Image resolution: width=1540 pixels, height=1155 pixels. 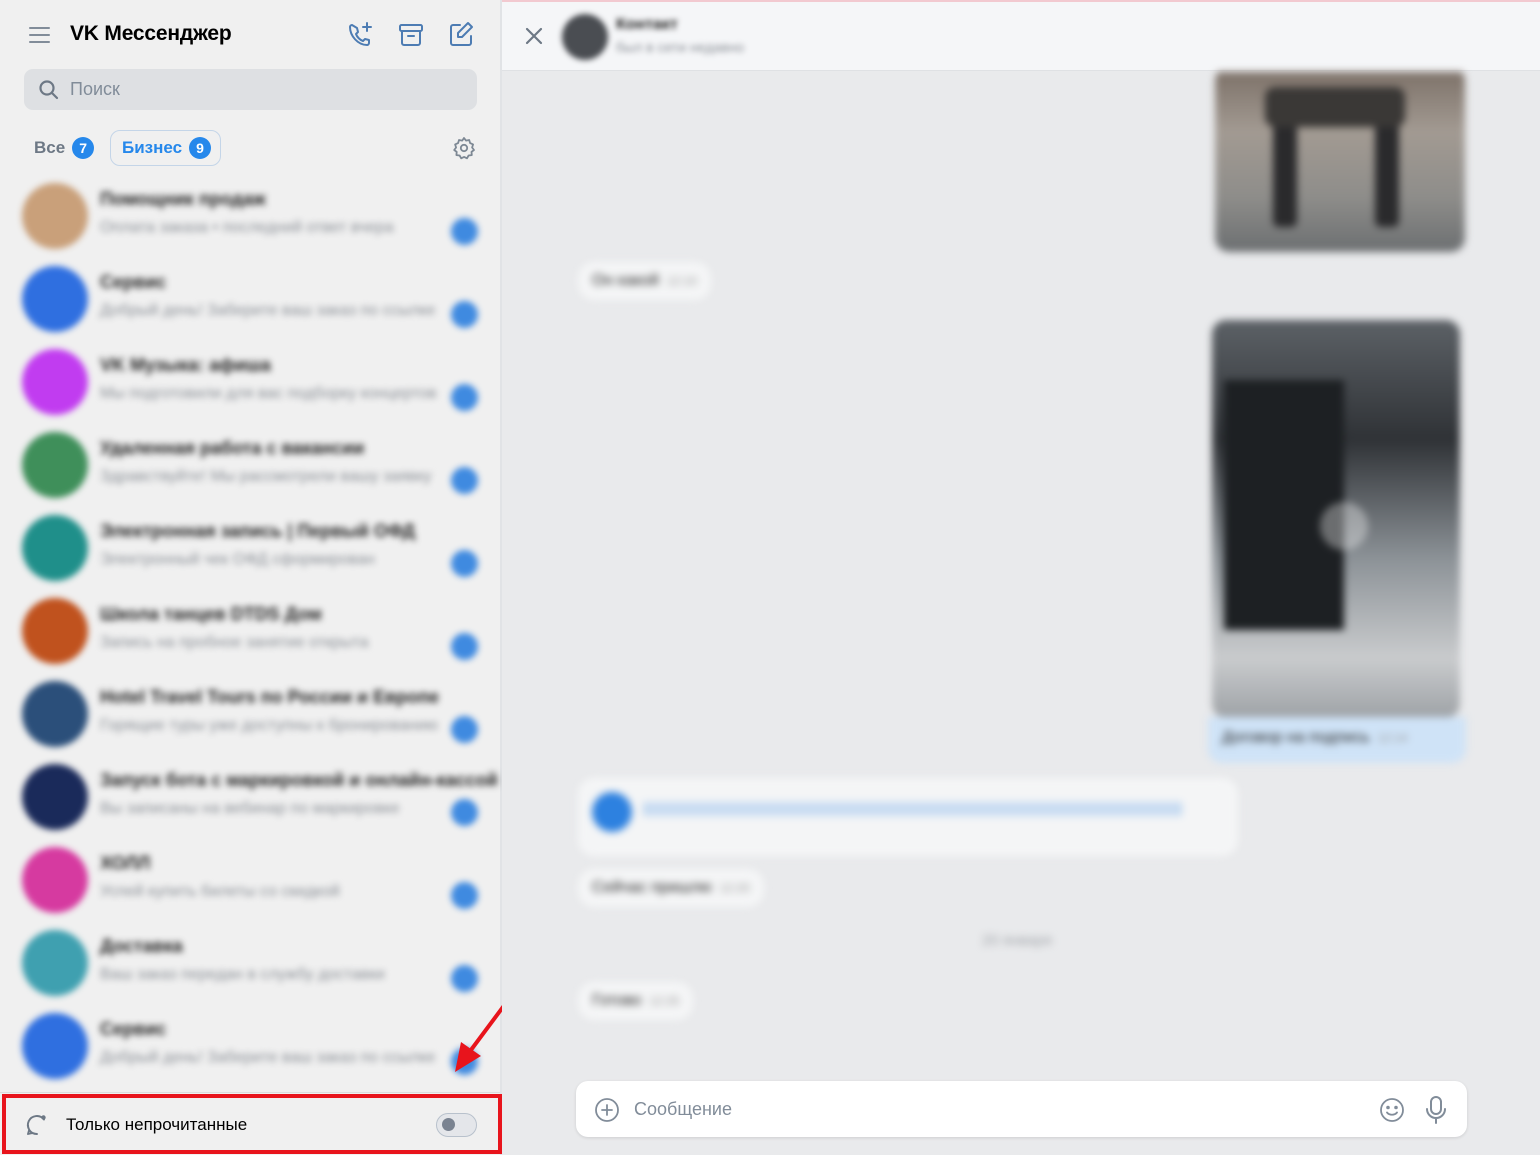 What do you see at coordinates (1296, 737) in the screenshot?
I see `message-text: Договор на подпись` at bounding box center [1296, 737].